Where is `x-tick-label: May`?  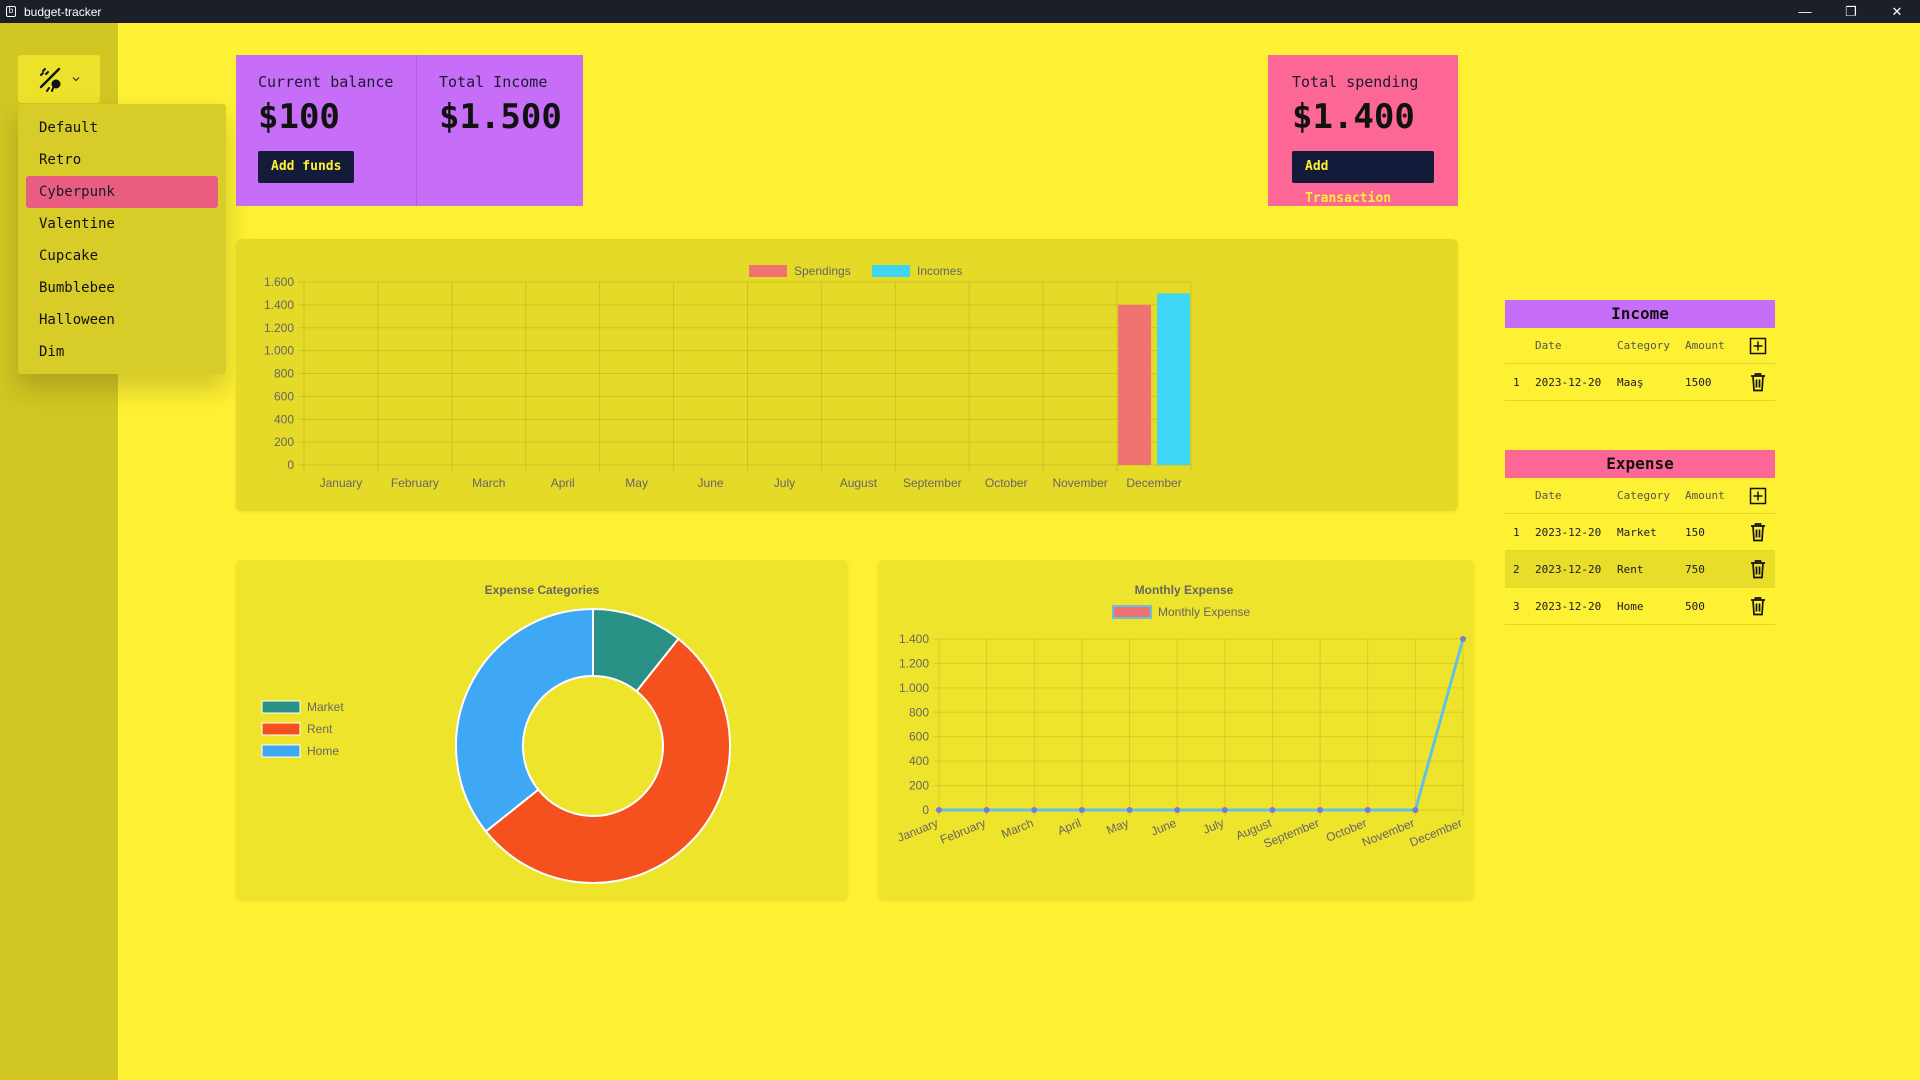 x-tick-label: May is located at coordinates (636, 483).